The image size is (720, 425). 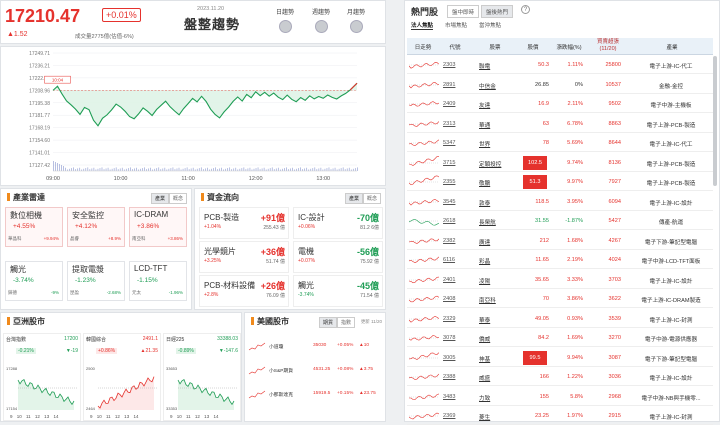 What do you see at coordinates (497, 11) in the screenshot?
I see `tab-after-hours: 盤後熱門` at bounding box center [497, 11].